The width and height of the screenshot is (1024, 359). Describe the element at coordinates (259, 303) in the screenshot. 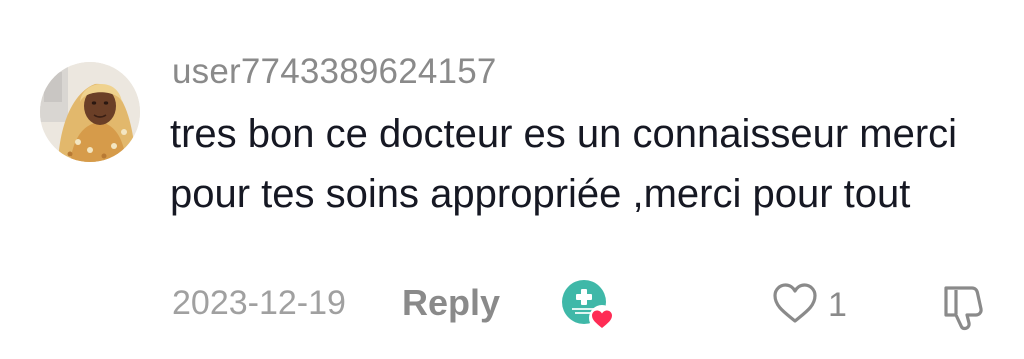

I see `comment-date: 2023-12-19` at that location.